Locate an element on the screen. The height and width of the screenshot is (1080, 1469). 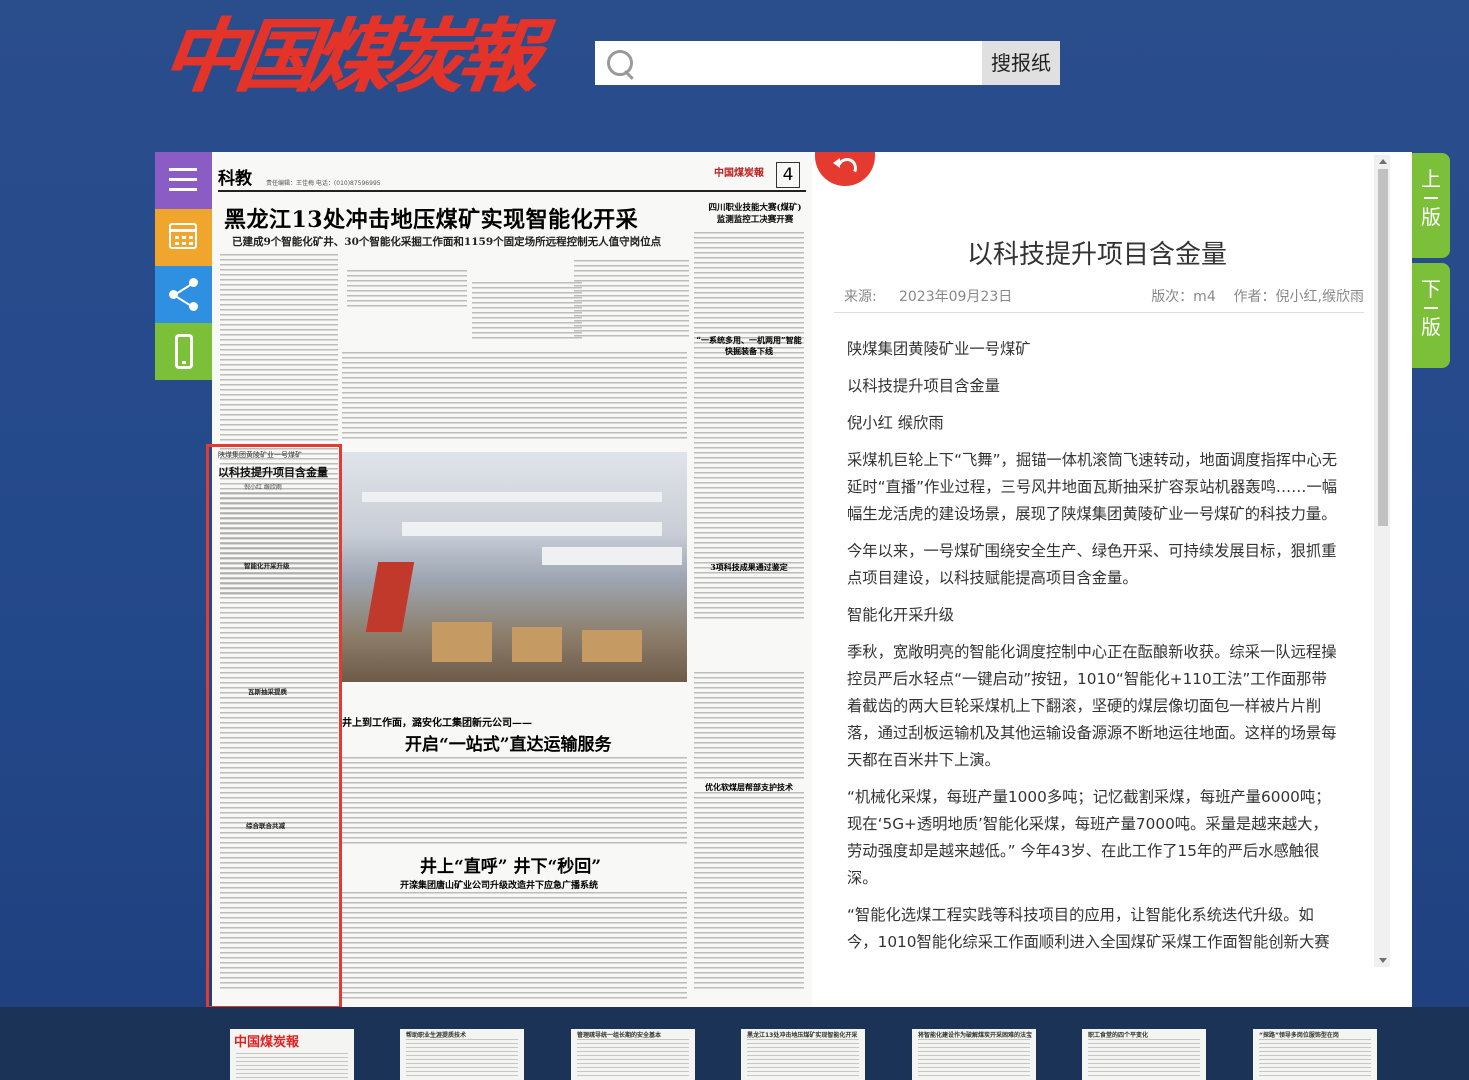
calendar-icon is located at coordinates (183, 236).